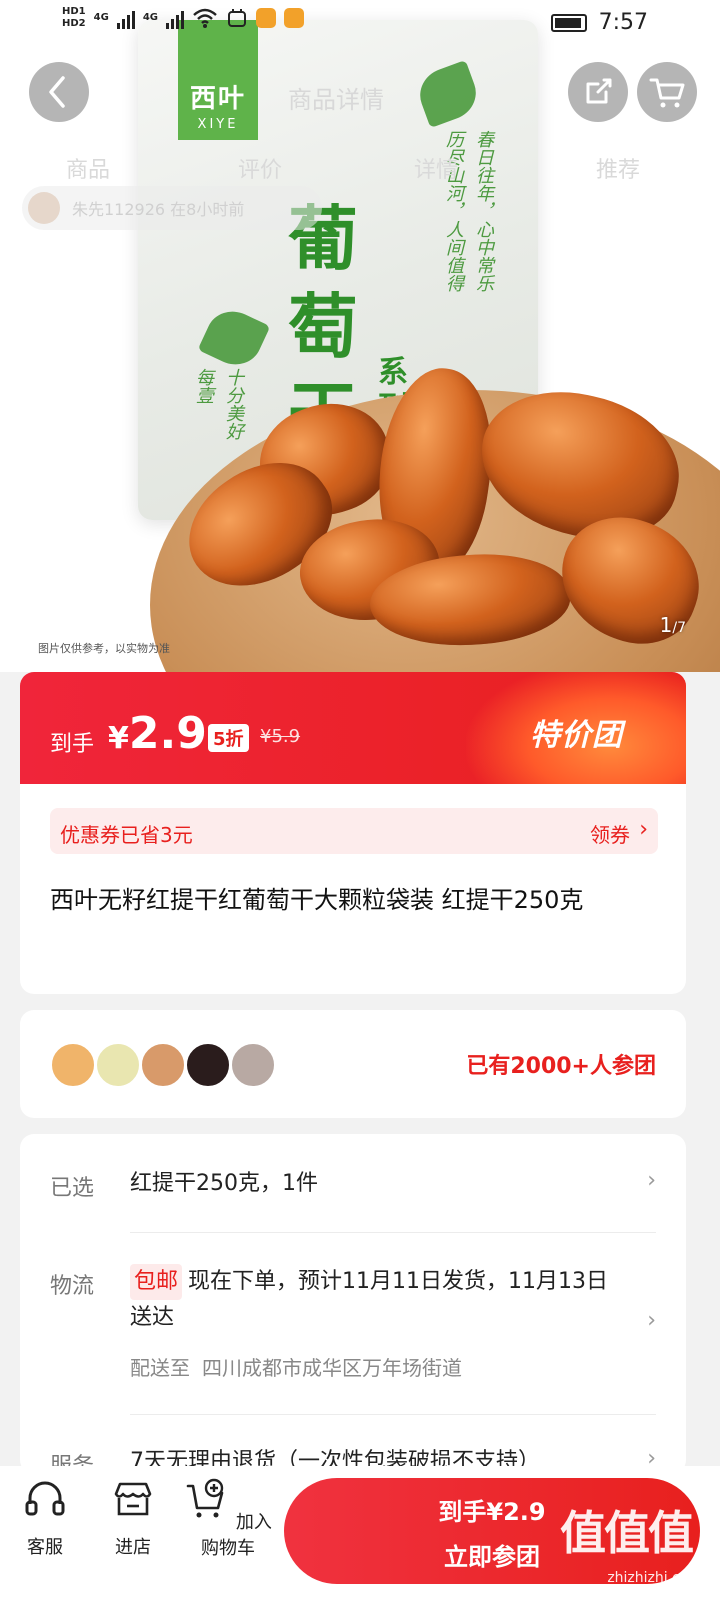  I want to click on purchase-ticker: 朱先112926 在8小时前, so click(172, 208).